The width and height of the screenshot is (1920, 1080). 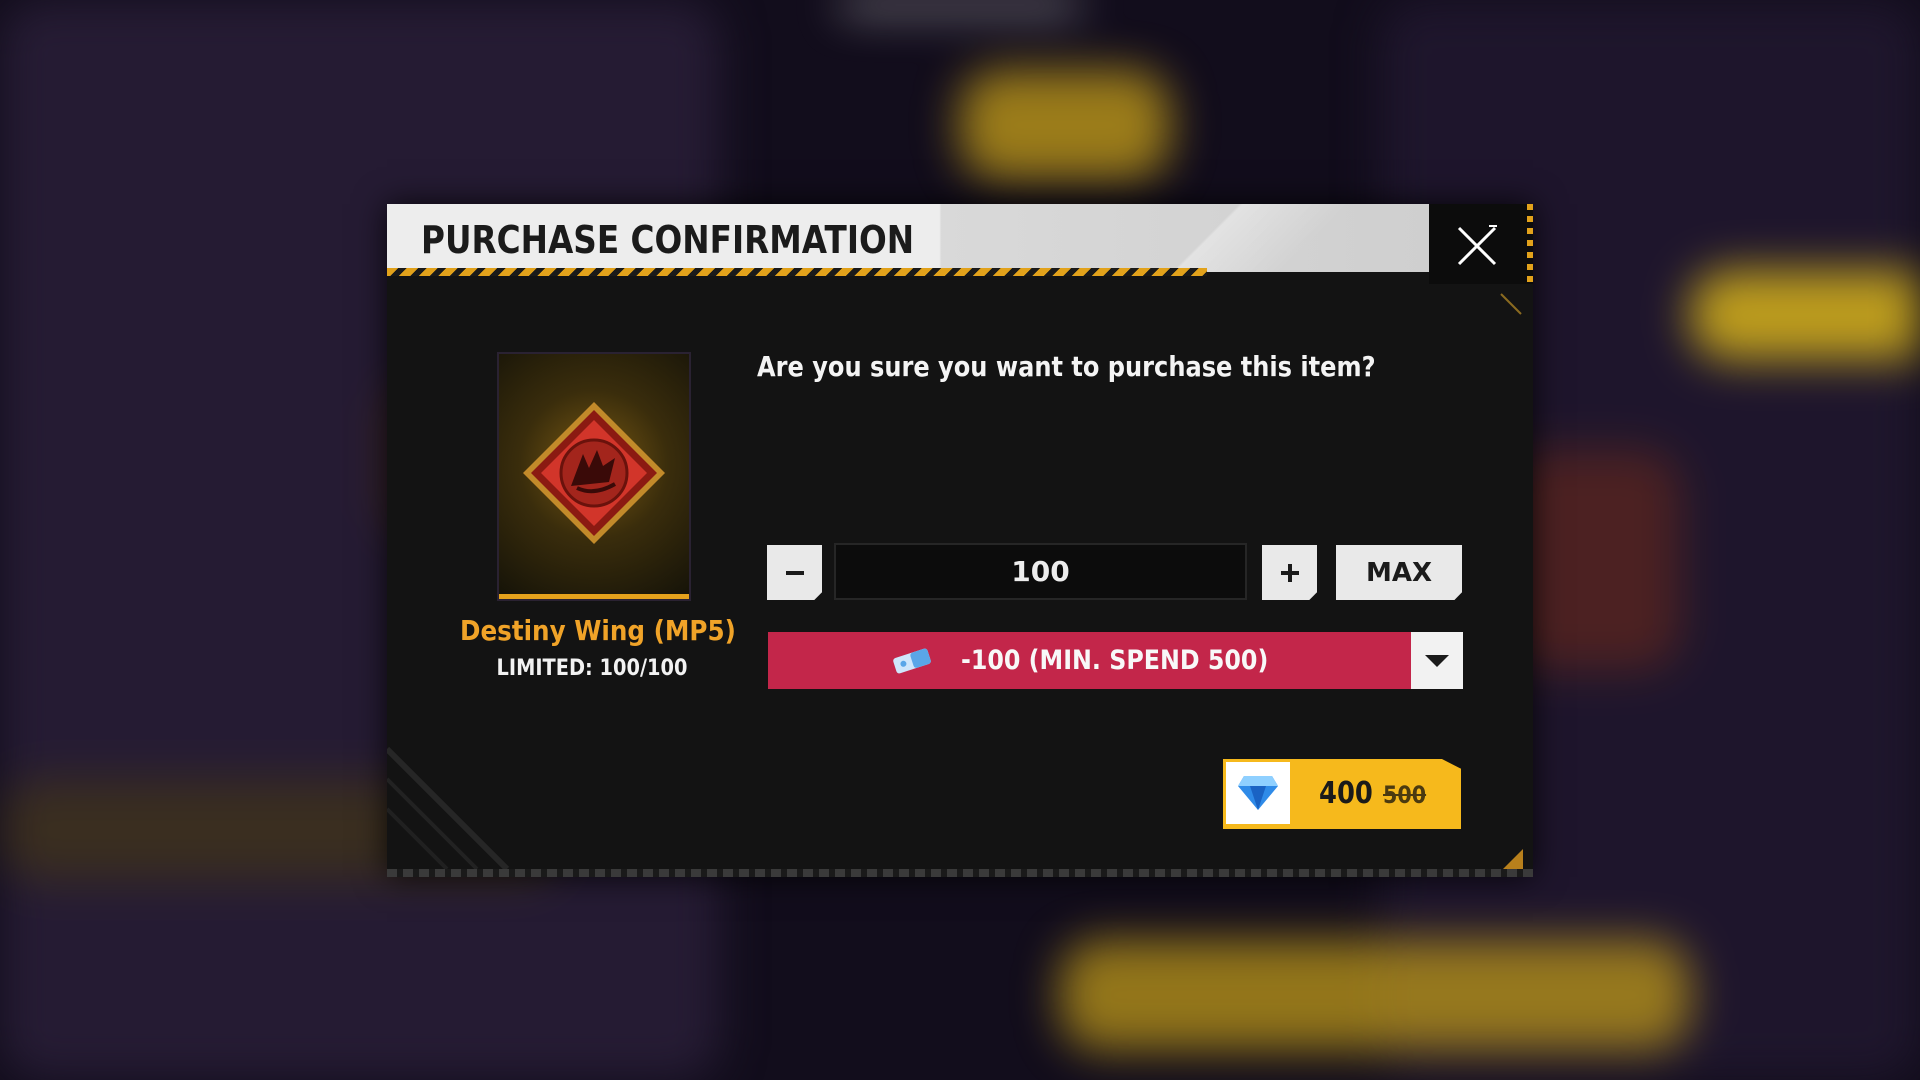 I want to click on voucher-dropdown-button, so click(x=1437, y=660).